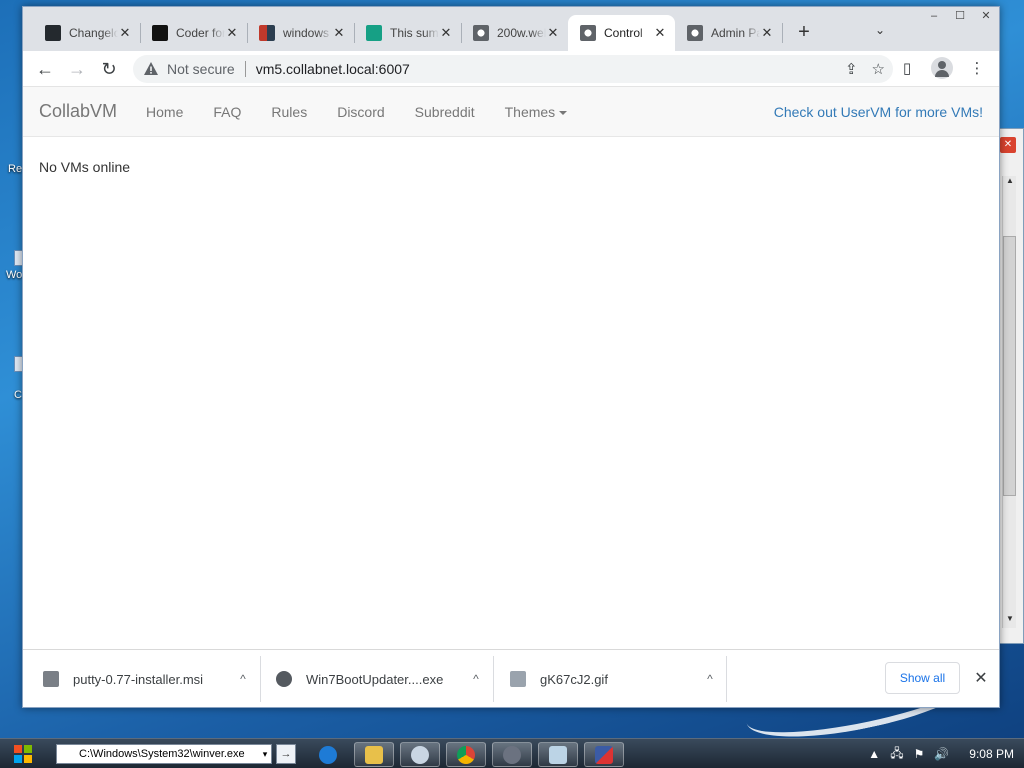 Image resolution: width=1024 pixels, height=768 pixels. Describe the element at coordinates (896, 754) in the screenshot. I see `network-icon: 🖧` at that location.